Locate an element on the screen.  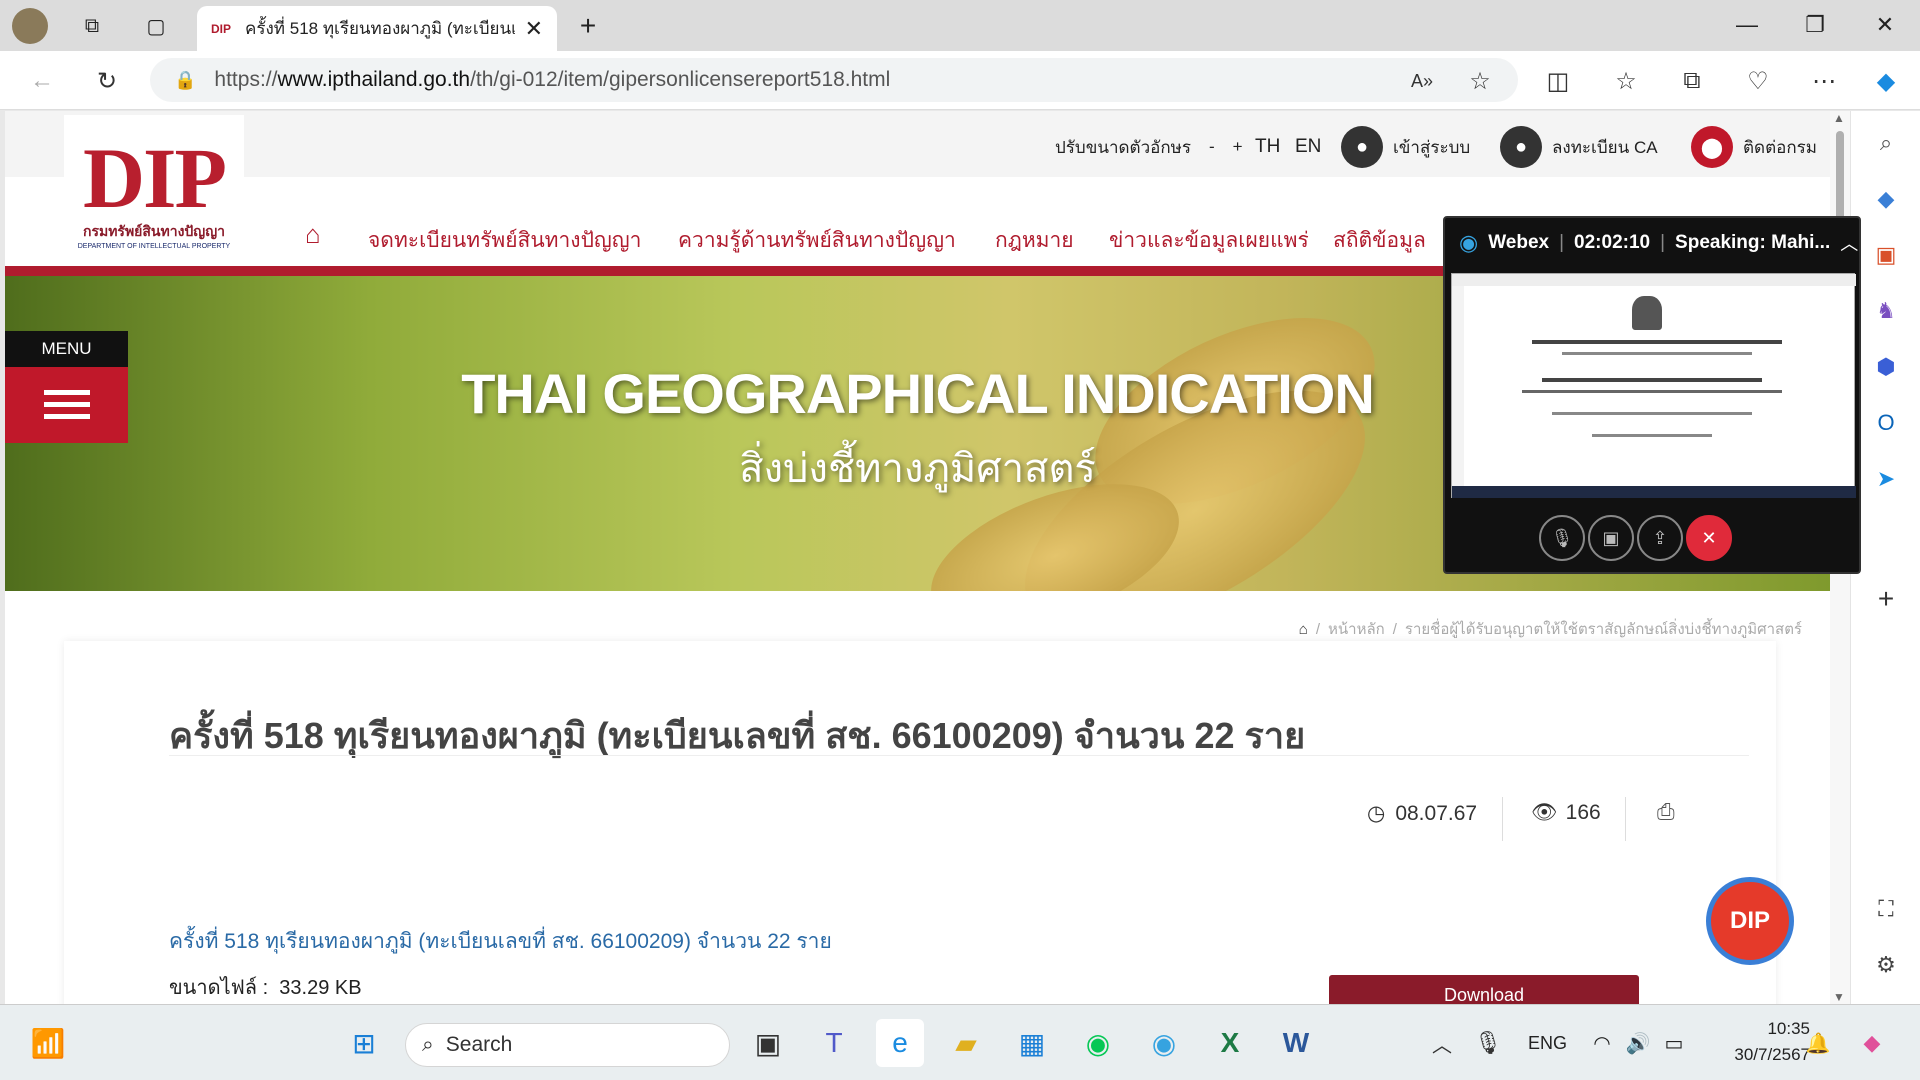
location-pin-icon: ⬤ is located at coordinates (1712, 147).